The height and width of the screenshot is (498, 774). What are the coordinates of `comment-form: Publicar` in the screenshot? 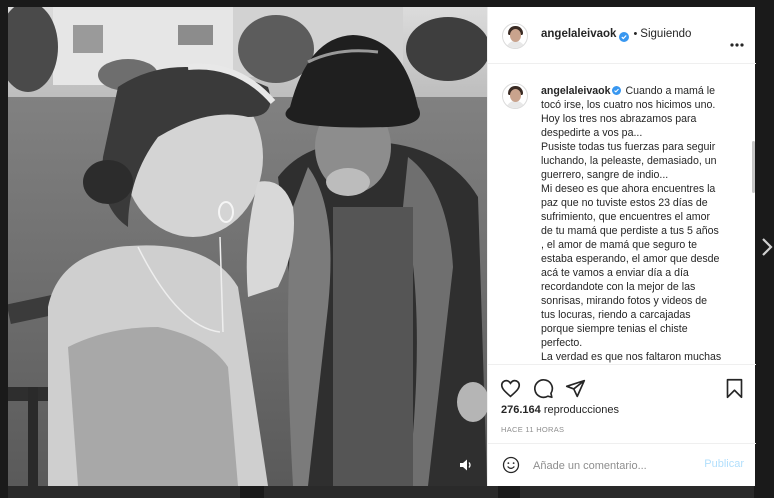 It's located at (622, 464).